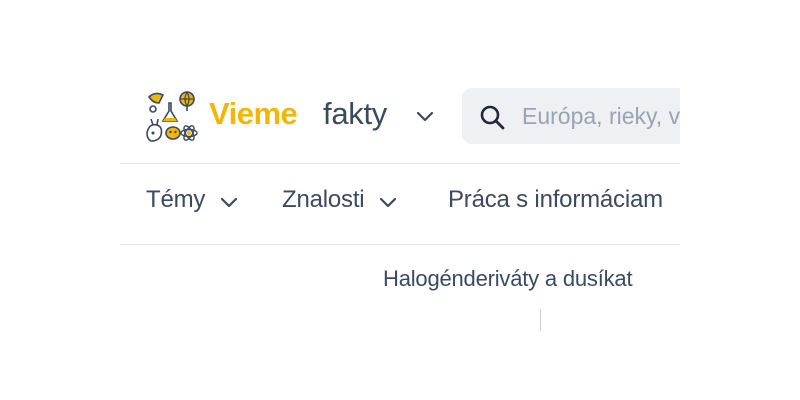 This screenshot has height=400, width=800. Describe the element at coordinates (355, 114) in the screenshot. I see `brand-name-secondary: fakty` at that location.